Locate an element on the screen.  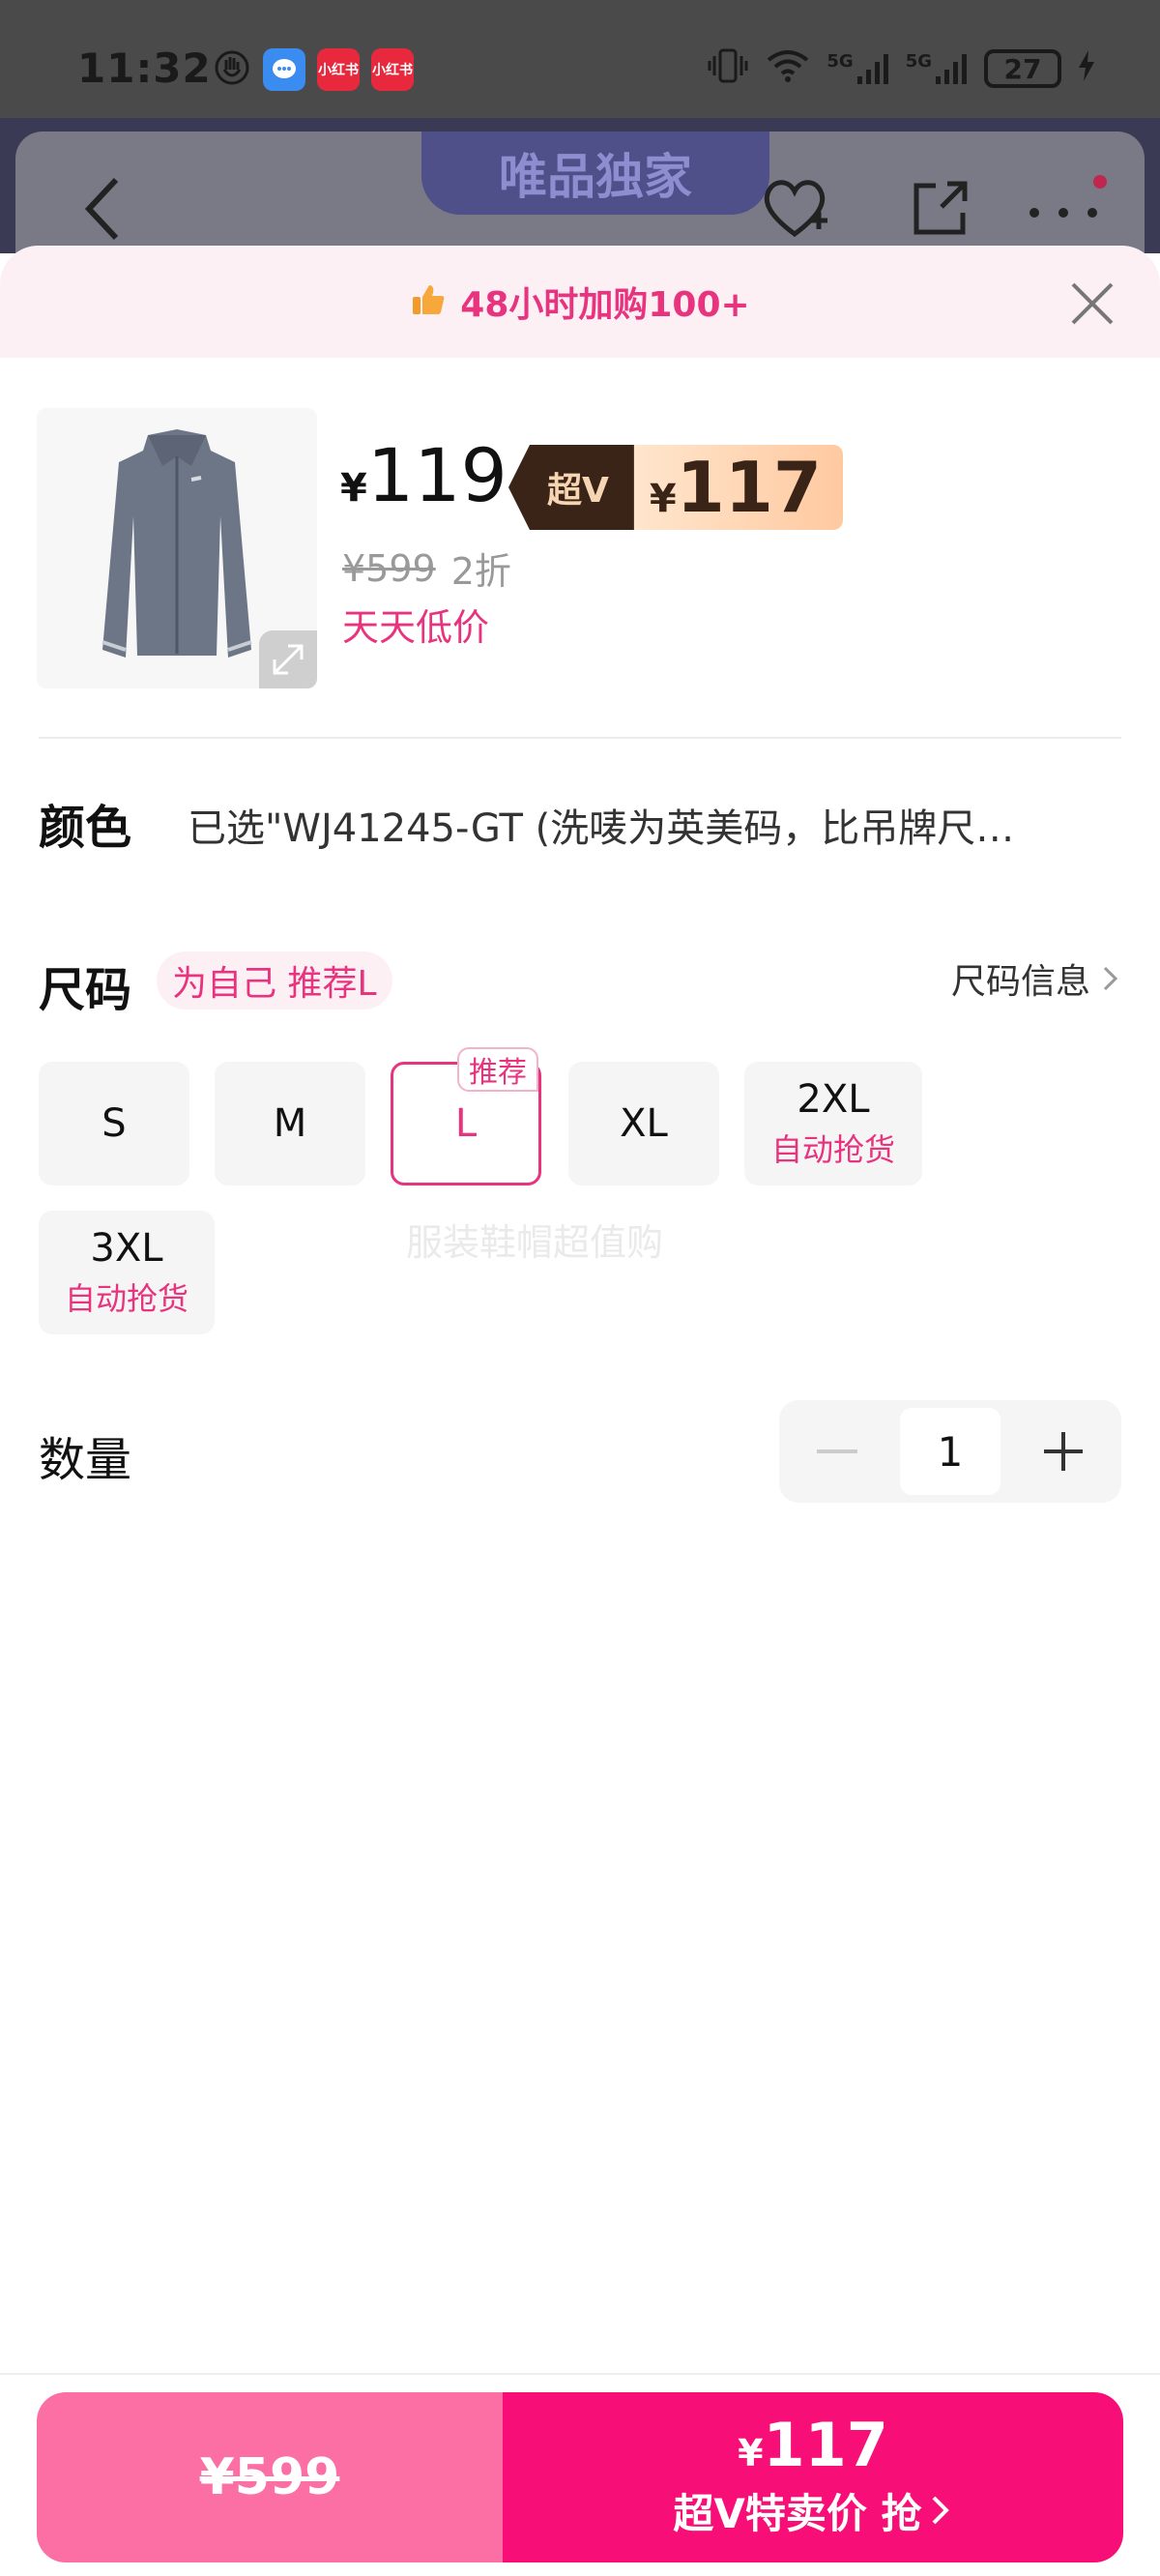
size-option-label: 2XL is located at coordinates (834, 1099).